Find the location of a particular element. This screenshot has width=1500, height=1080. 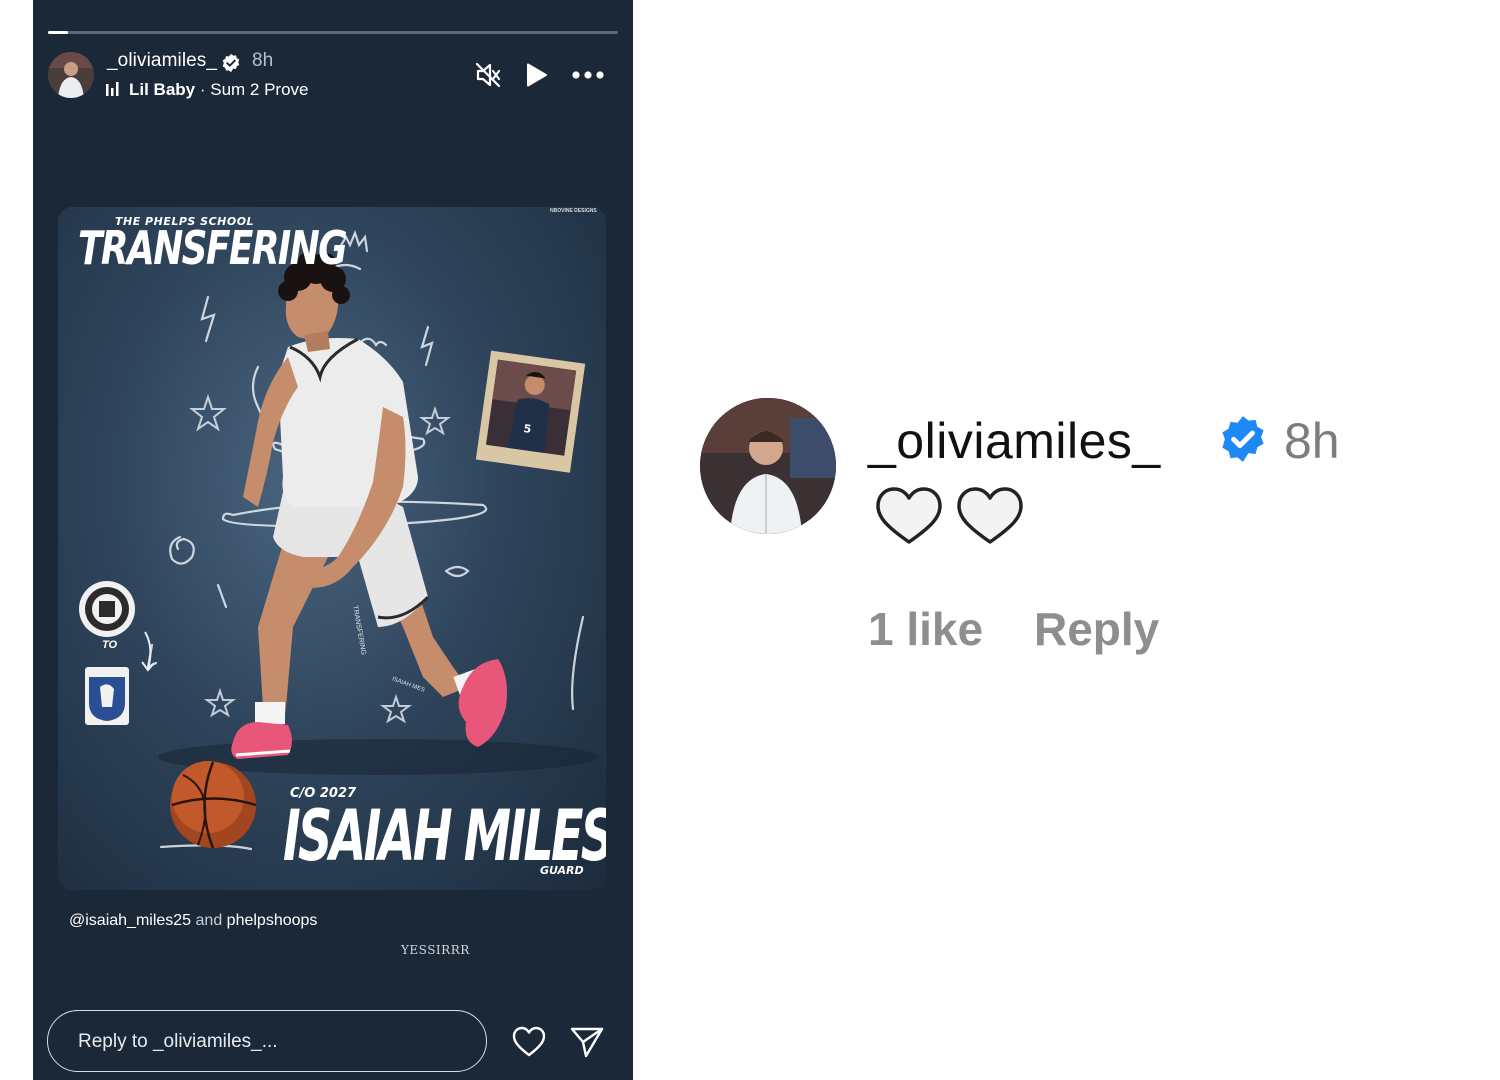

heart-icon is located at coordinates (529, 1042).